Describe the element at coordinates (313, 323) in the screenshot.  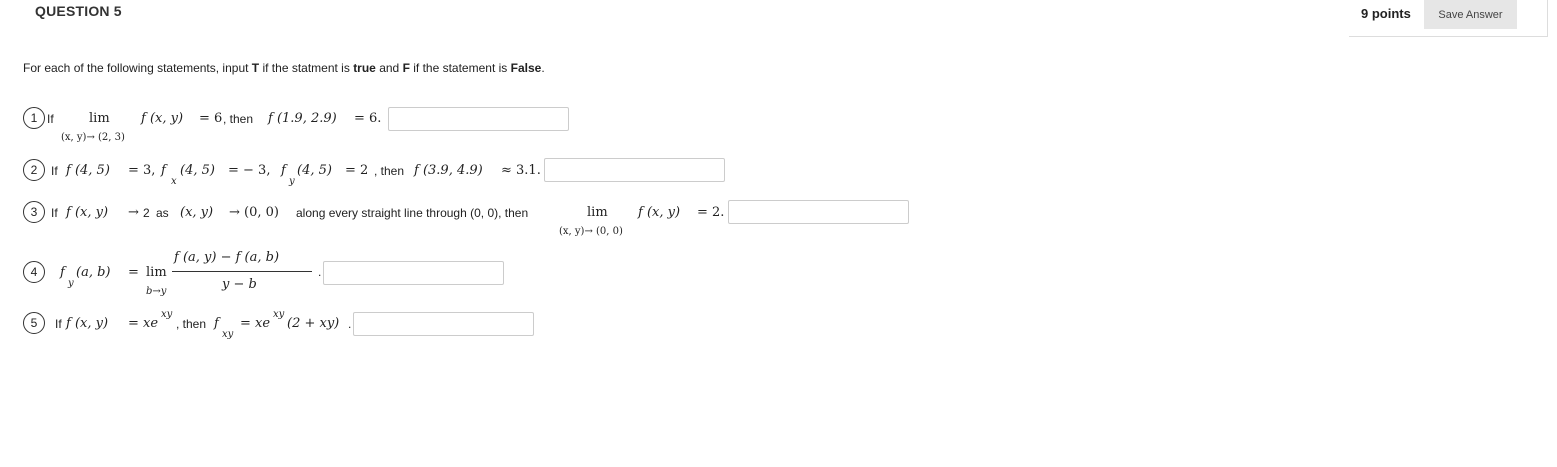
I see `item5-rest: (2 + xy)` at that location.